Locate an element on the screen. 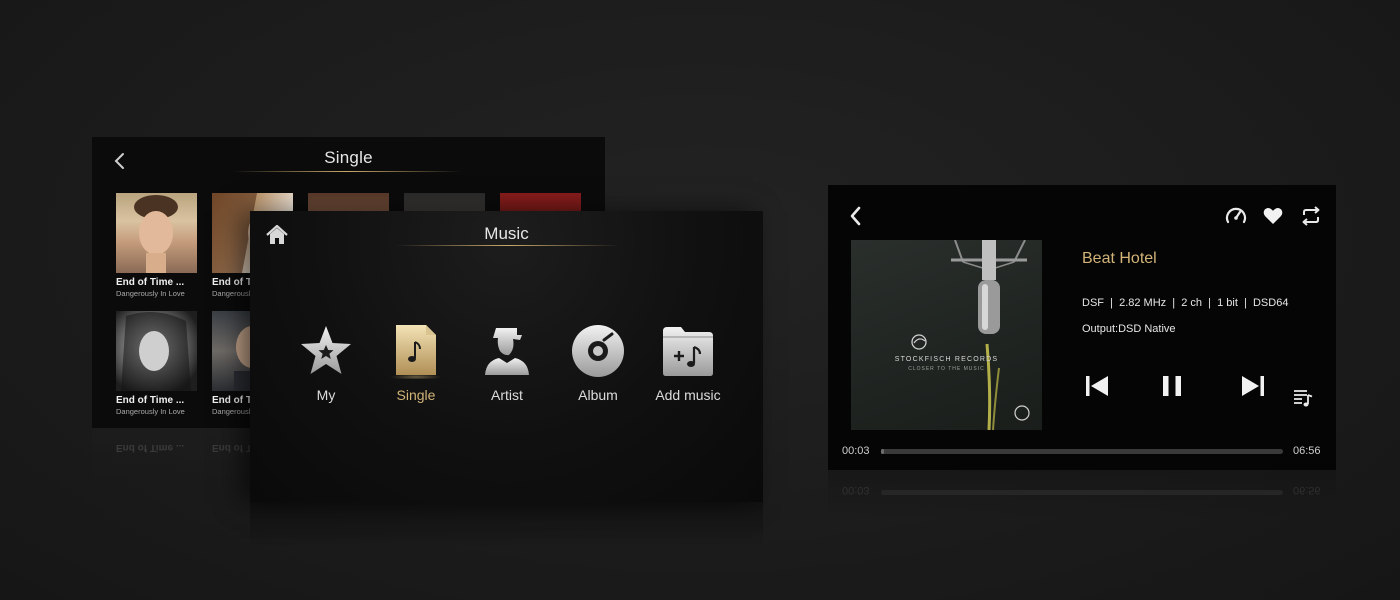 This screenshot has height=600, width=1400. record-label-logo is located at coordinates (919, 342).